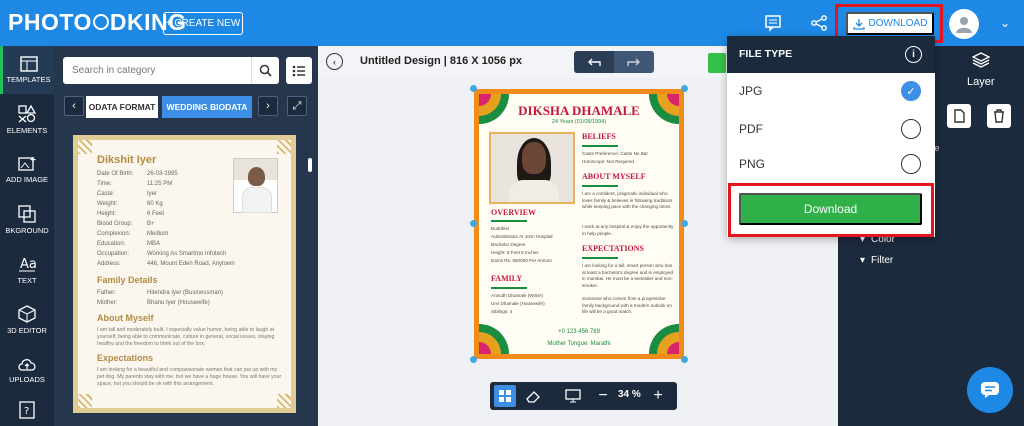 The width and height of the screenshot is (1024, 426). Describe the element at coordinates (981, 82) in the screenshot. I see `layer-tab: Layer` at that location.